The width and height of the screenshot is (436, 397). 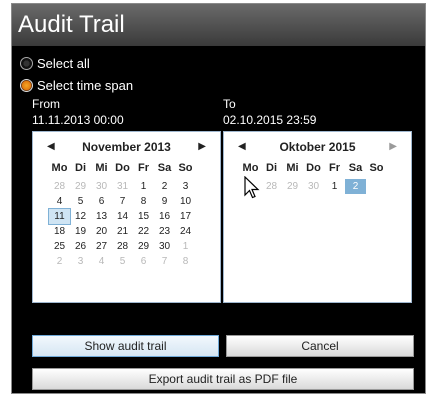 What do you see at coordinates (78, 120) in the screenshot?
I see `from-value: 11.11.2013 00:00` at bounding box center [78, 120].